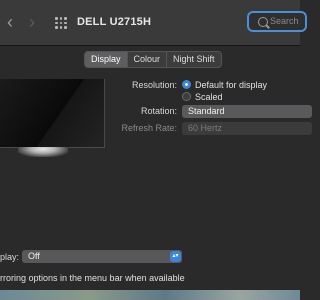 The width and height of the screenshot is (320, 300). I want to click on tab-night-shift: Night Shift, so click(193, 59).